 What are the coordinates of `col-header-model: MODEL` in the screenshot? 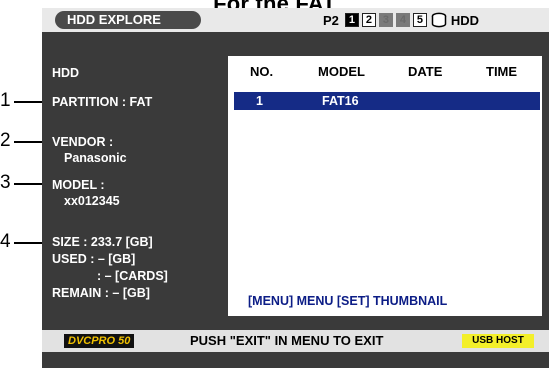 It's located at (341, 71).